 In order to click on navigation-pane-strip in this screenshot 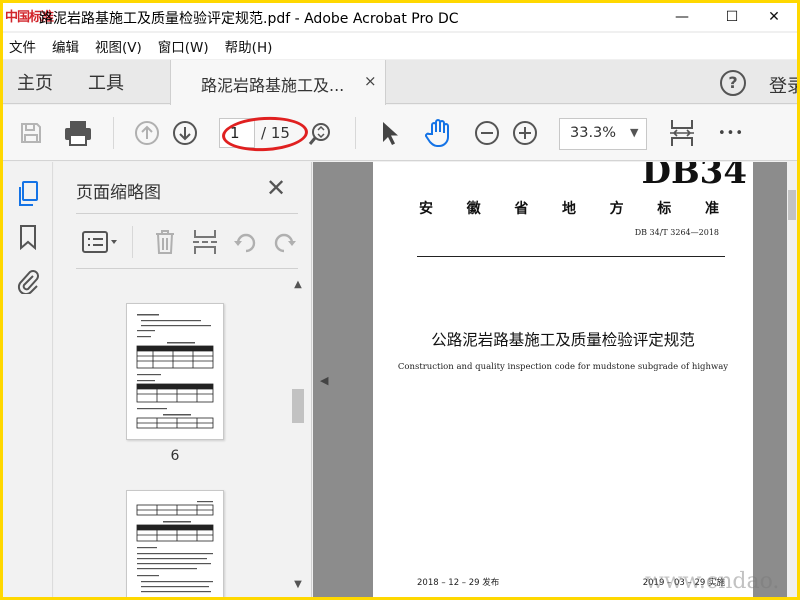, I will do `click(28, 379)`.